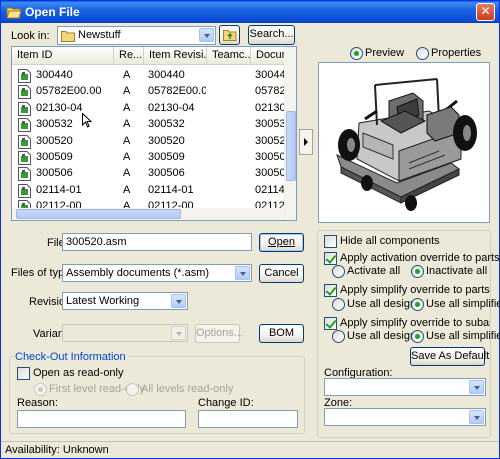 This screenshot has height=459, width=500. I want to click on cell-item-revision: 300506, so click(166, 173).